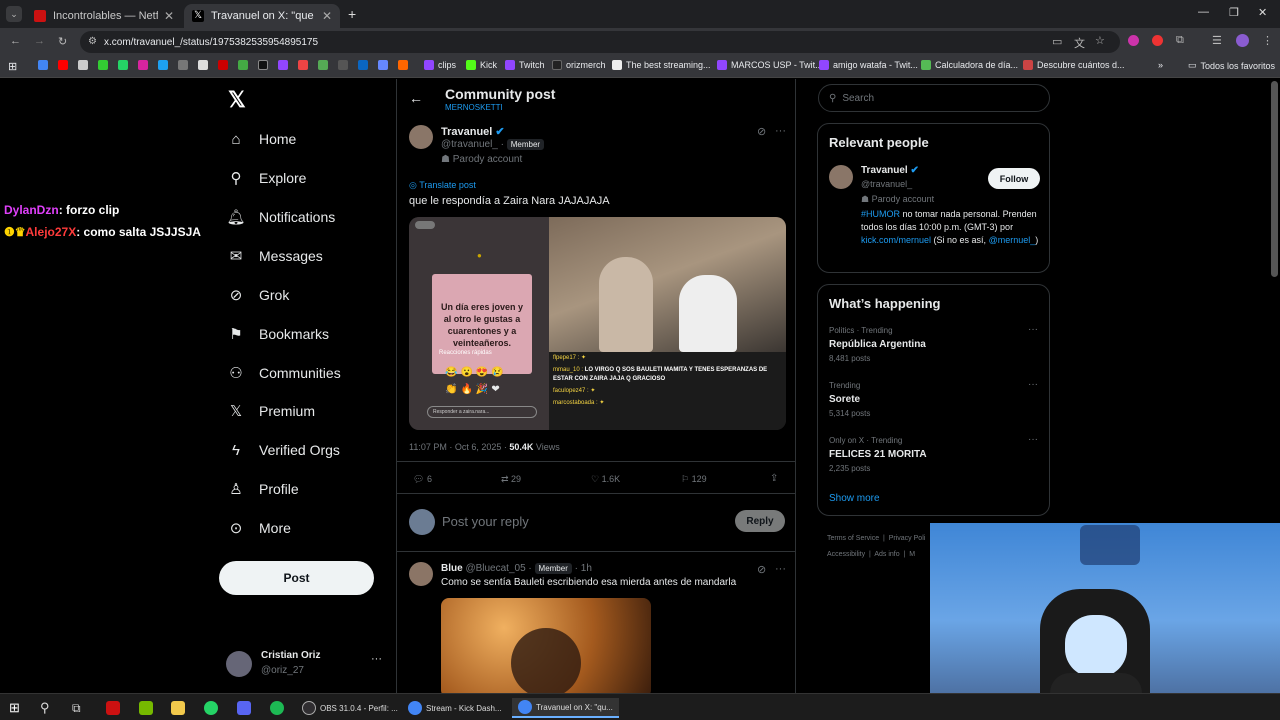 This screenshot has width=1280, height=720. Describe the element at coordinates (442, 185) in the screenshot. I see `translate-post-link: ◎ Translate post` at that location.